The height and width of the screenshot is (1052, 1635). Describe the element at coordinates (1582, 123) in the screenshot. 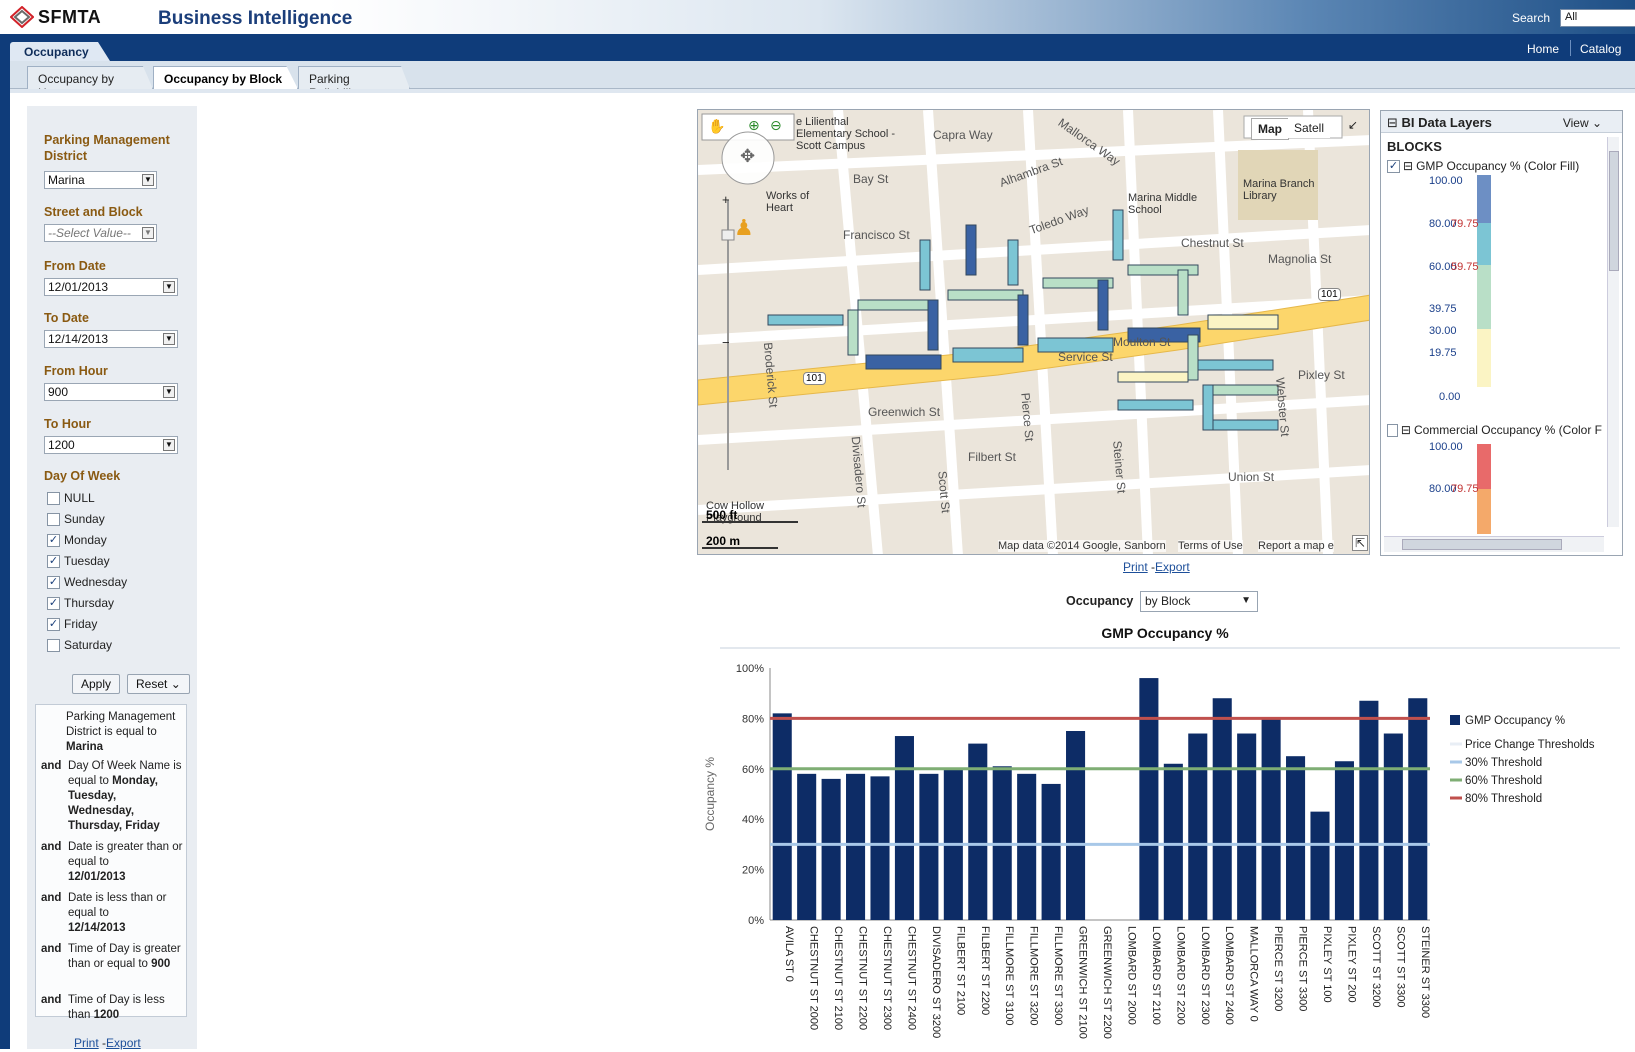

I see `view-menu: View ⌄` at that location.